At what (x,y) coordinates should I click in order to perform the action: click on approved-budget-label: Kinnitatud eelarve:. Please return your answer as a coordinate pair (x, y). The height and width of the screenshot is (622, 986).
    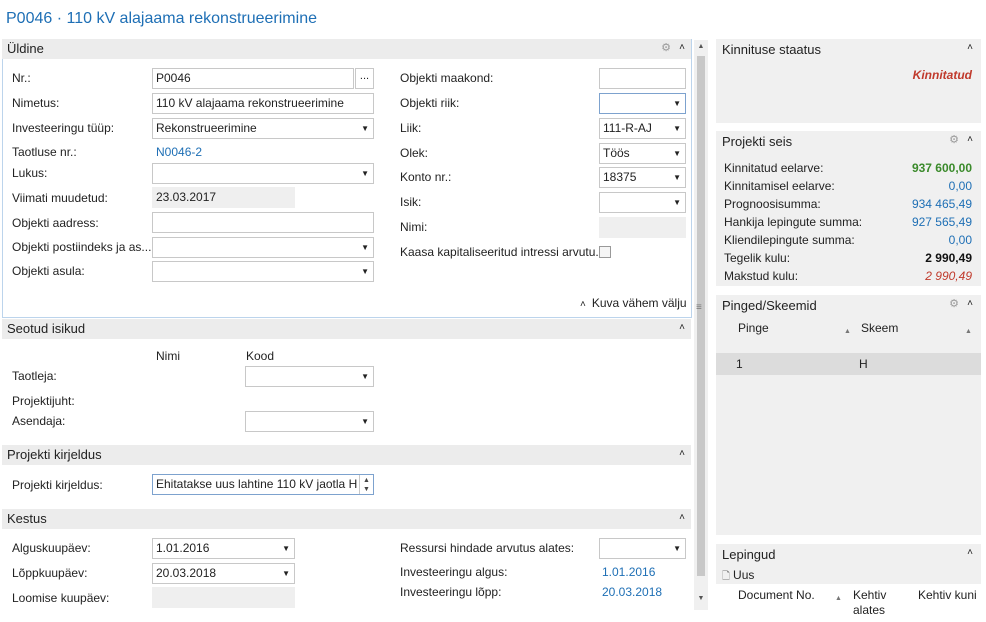
    Looking at the image, I should click on (774, 168).